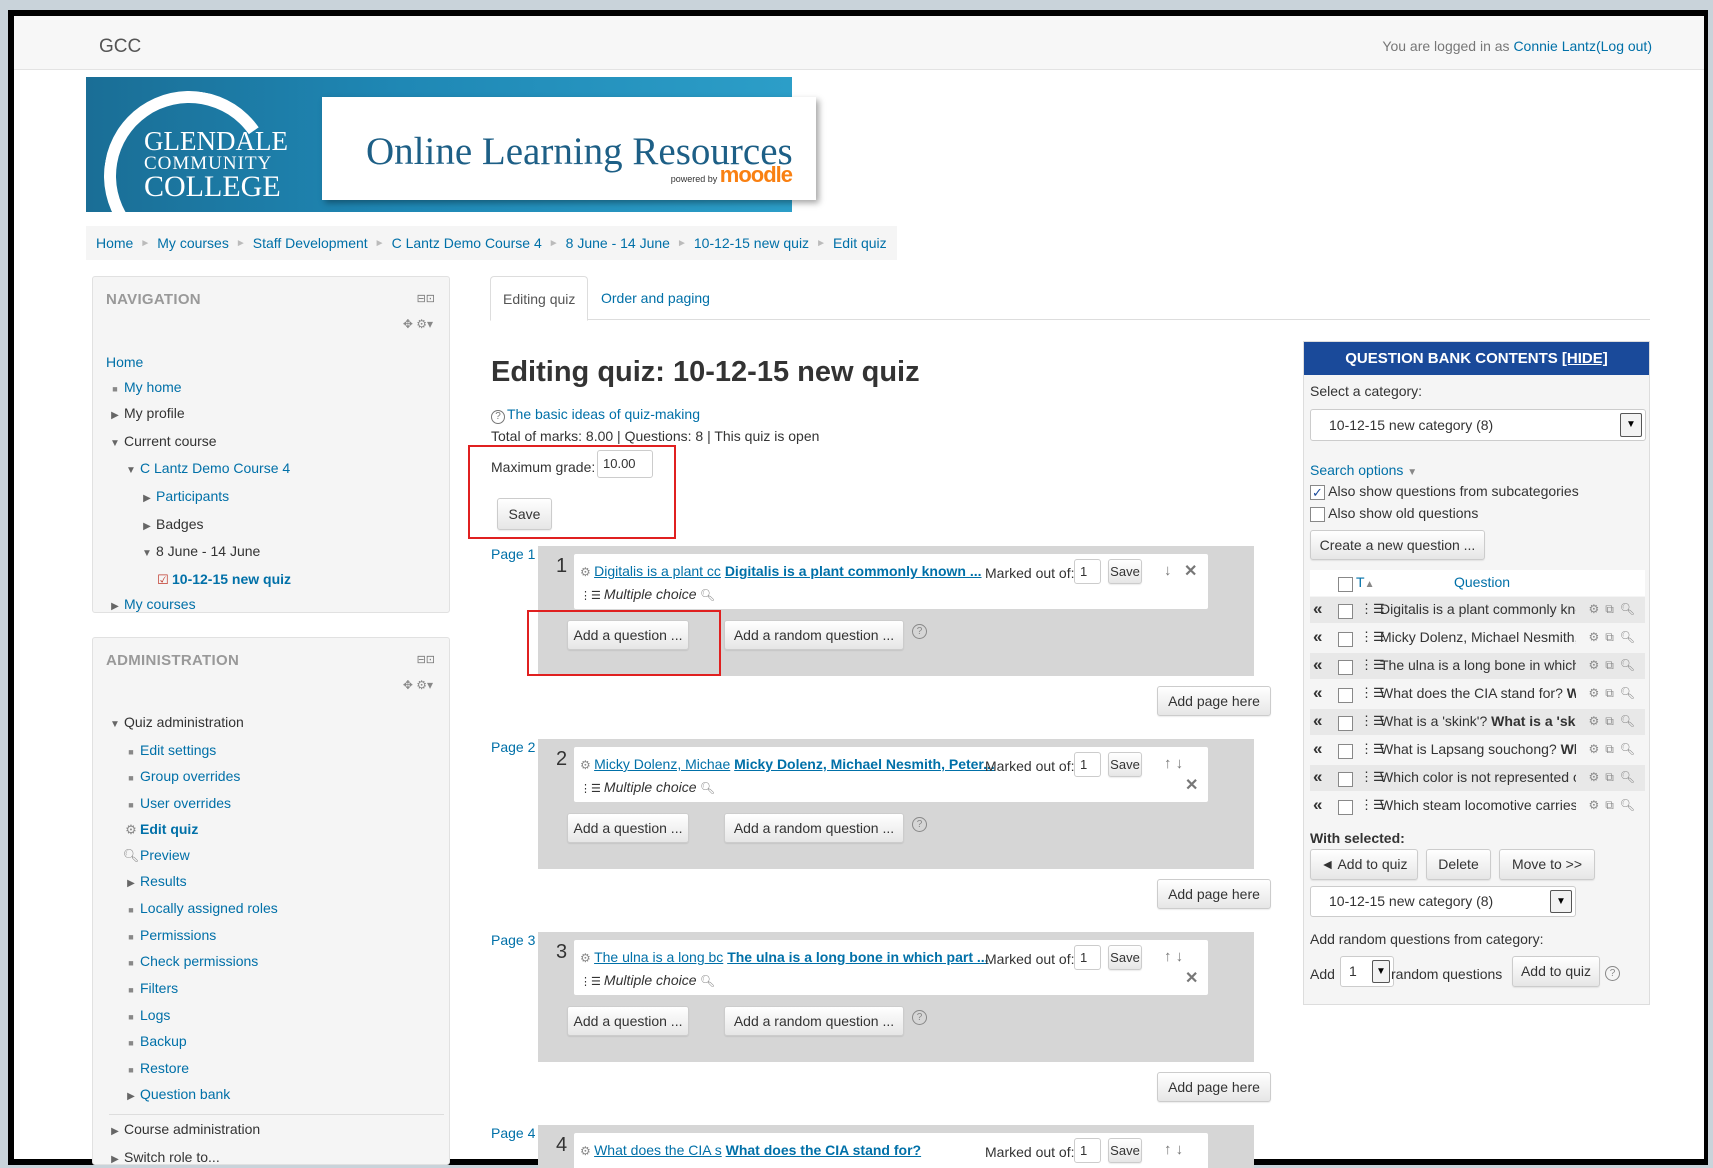 The height and width of the screenshot is (1168, 1713). What do you see at coordinates (1367, 971) in the screenshot?
I see `random-count-select: 1 ▼` at bounding box center [1367, 971].